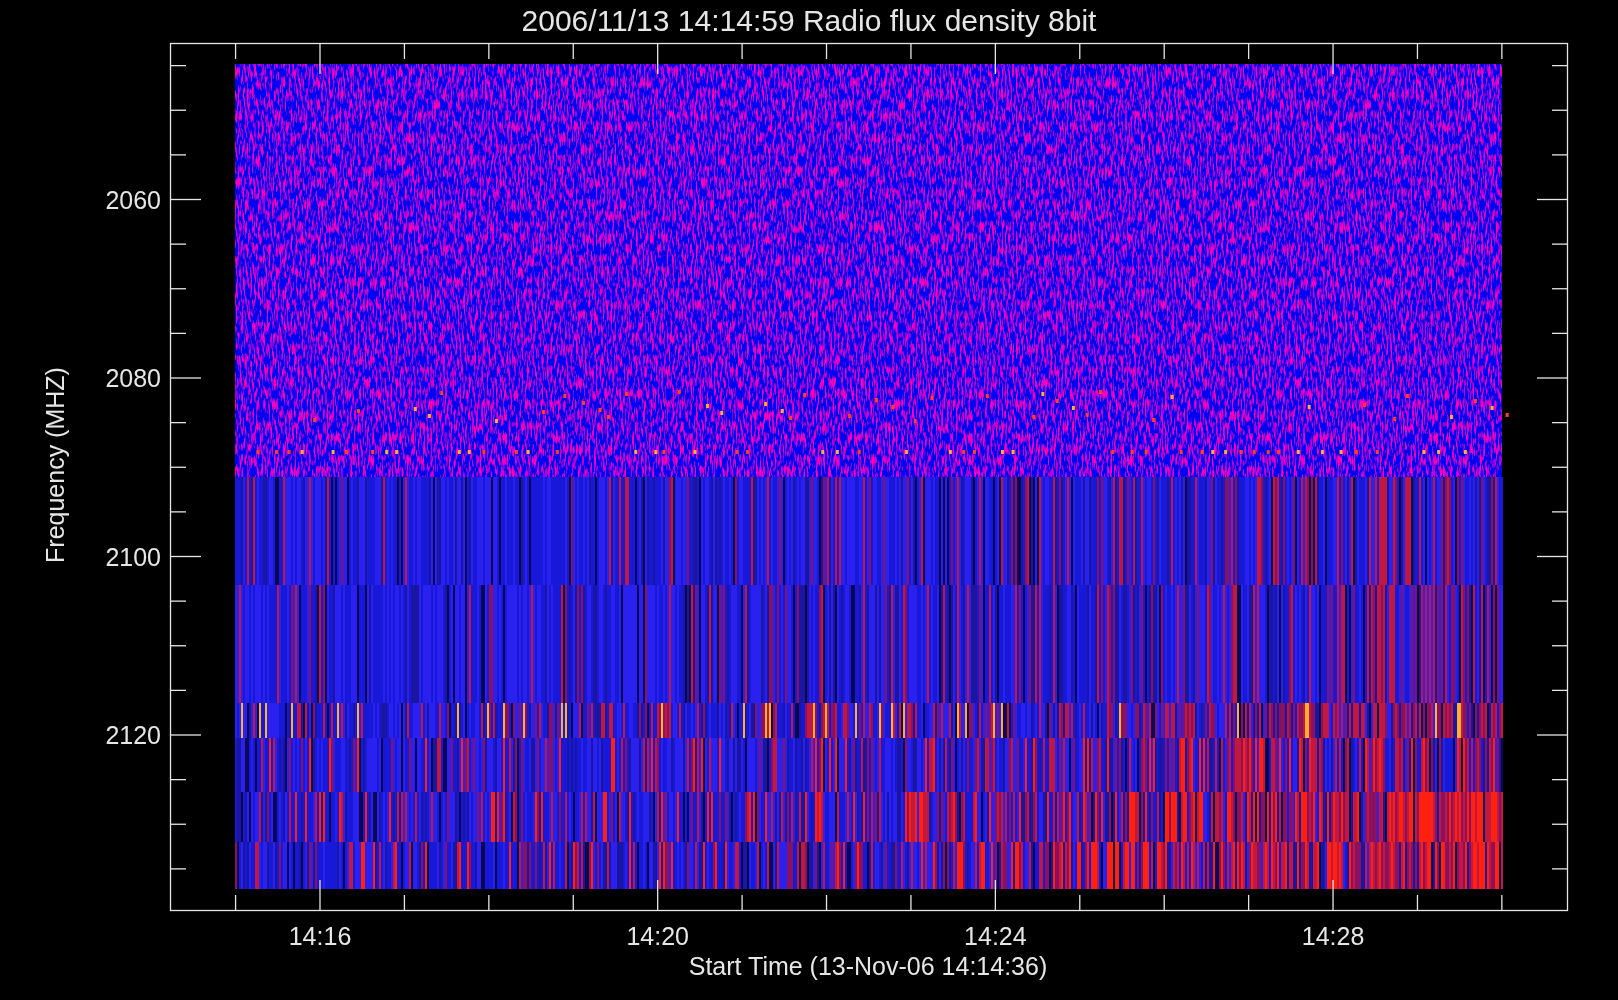 This screenshot has width=1618, height=1000. I want to click on tick-label: 2060, so click(133, 199).